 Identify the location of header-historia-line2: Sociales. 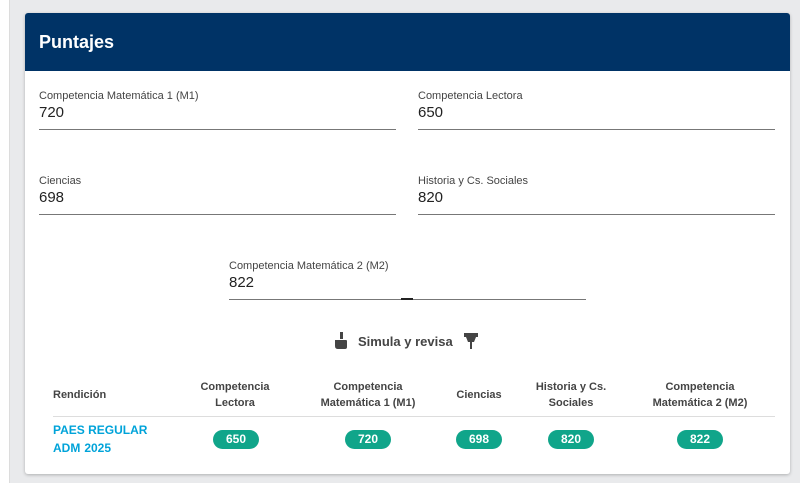
(571, 403).